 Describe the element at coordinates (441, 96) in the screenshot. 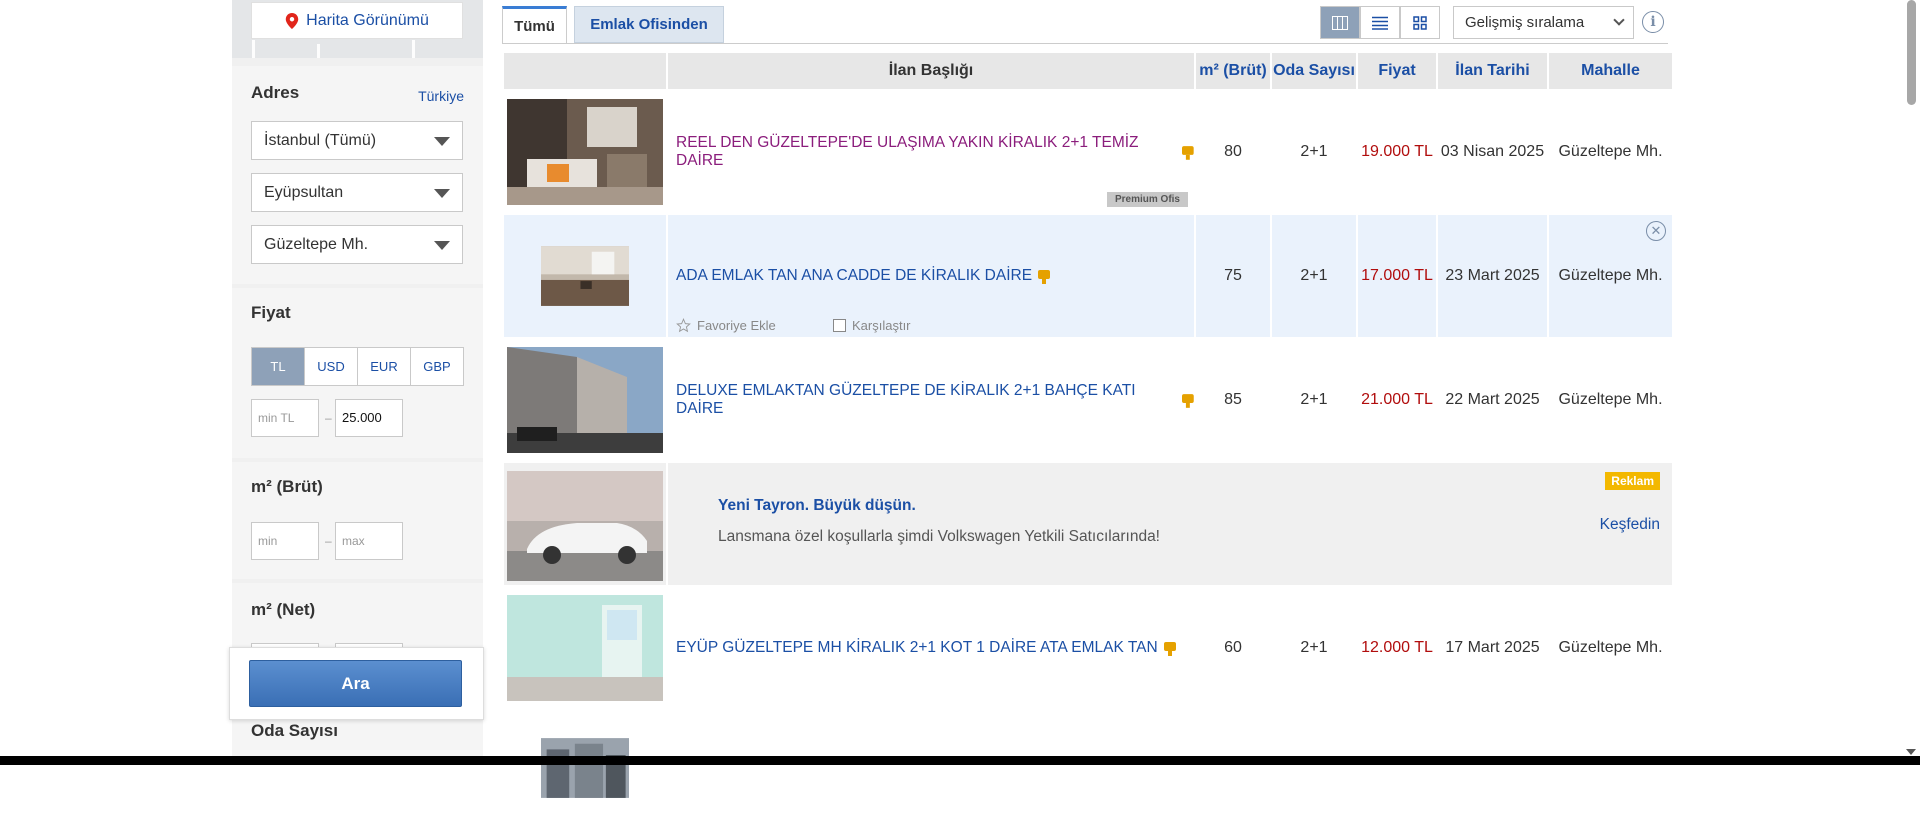

I see `country-link: Türkiye` at that location.